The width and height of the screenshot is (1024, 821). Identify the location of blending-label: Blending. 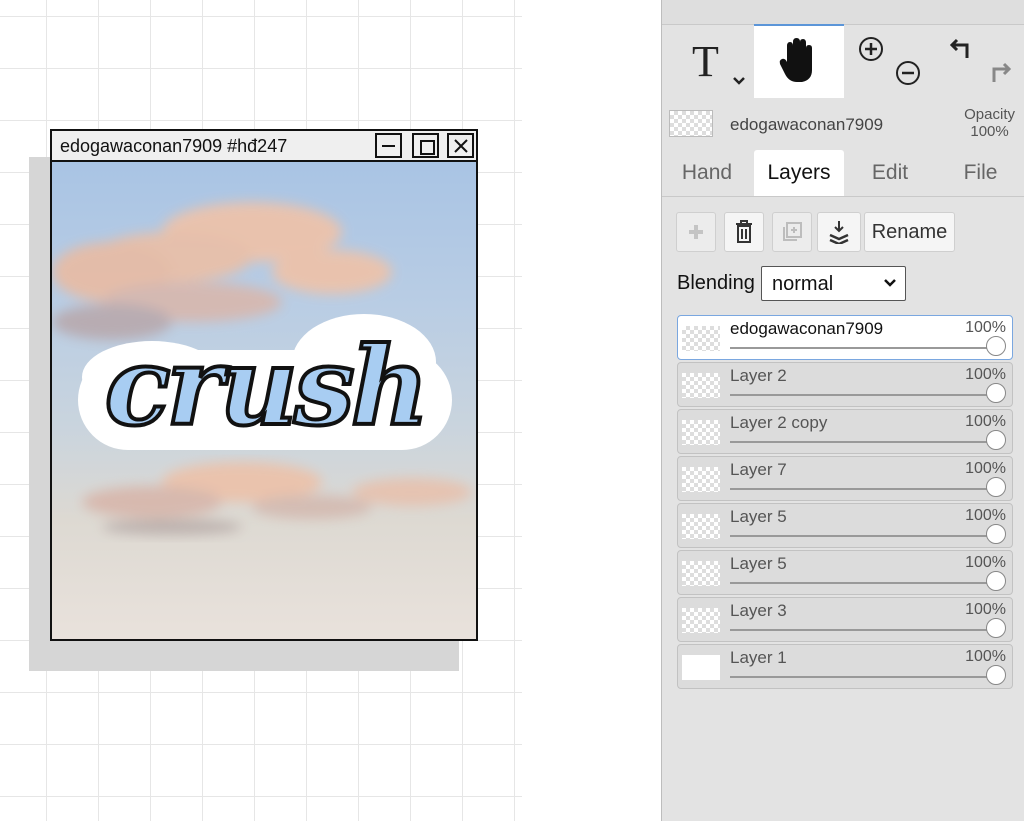
(716, 283).